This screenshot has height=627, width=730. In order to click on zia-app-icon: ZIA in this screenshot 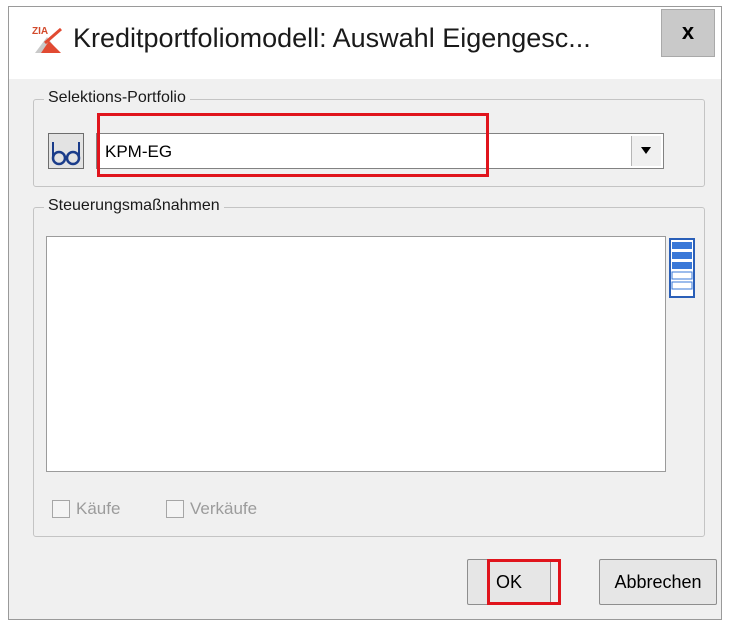, I will do `click(47, 39)`.